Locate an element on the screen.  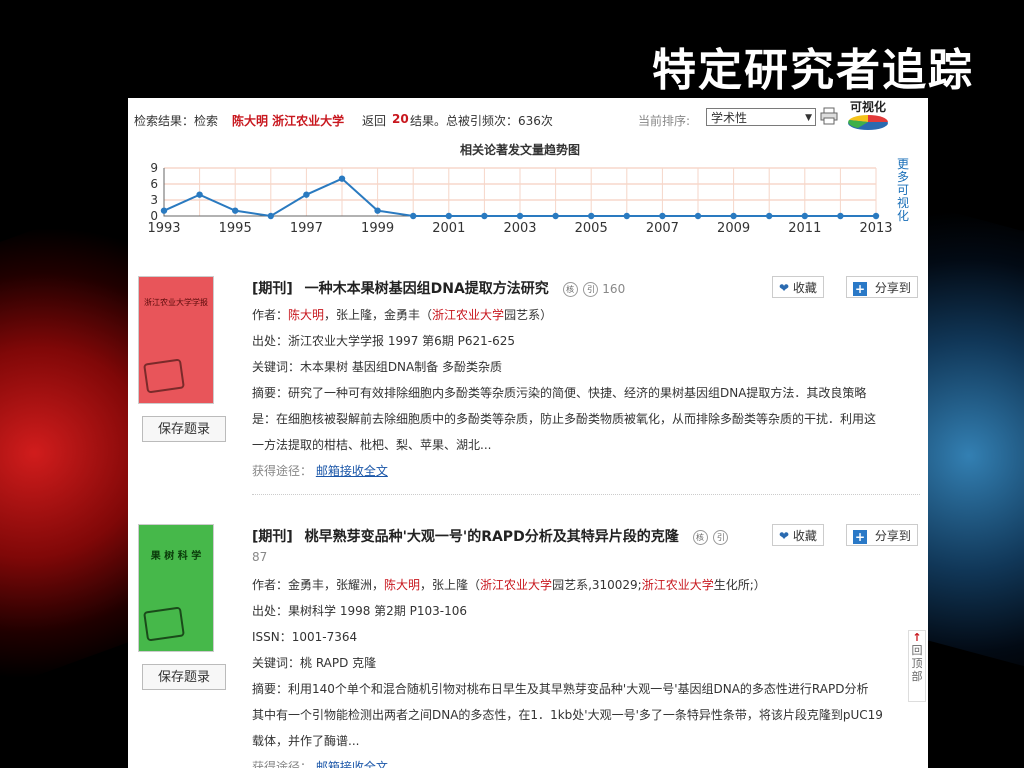
plus-icon: + is located at coordinates (860, 288).